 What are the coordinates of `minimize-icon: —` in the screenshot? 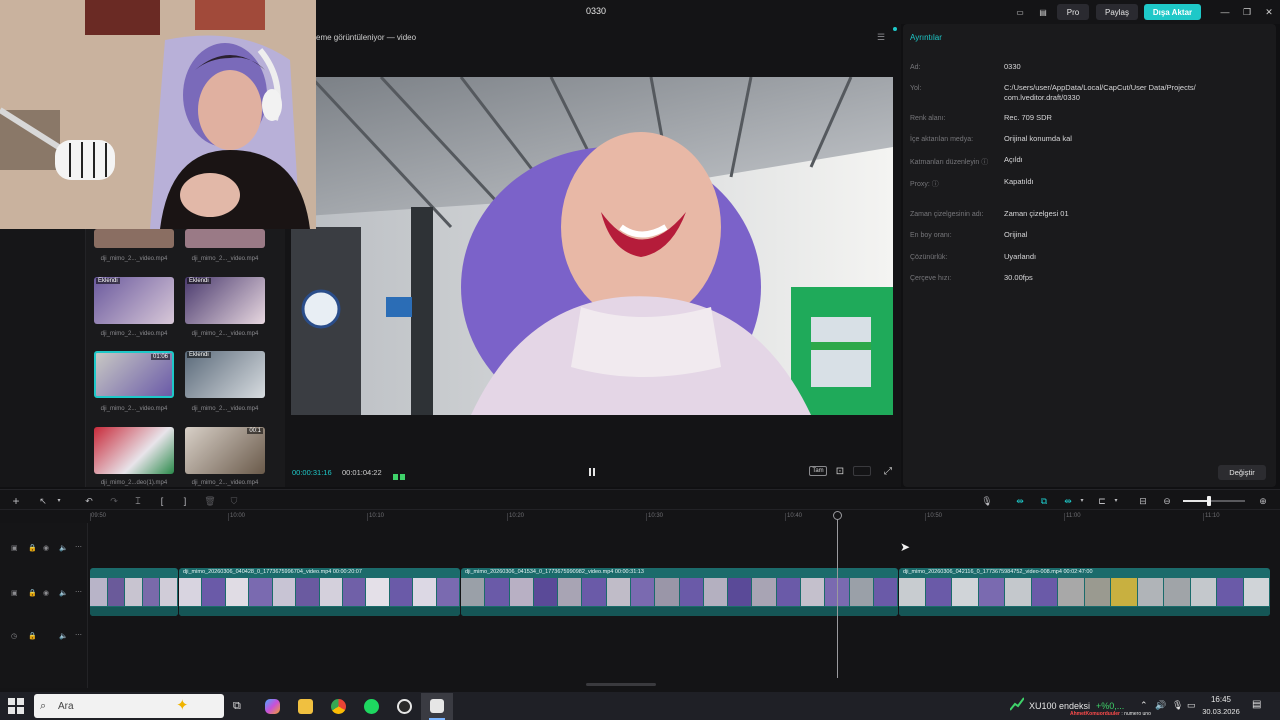 It's located at (1225, 12).